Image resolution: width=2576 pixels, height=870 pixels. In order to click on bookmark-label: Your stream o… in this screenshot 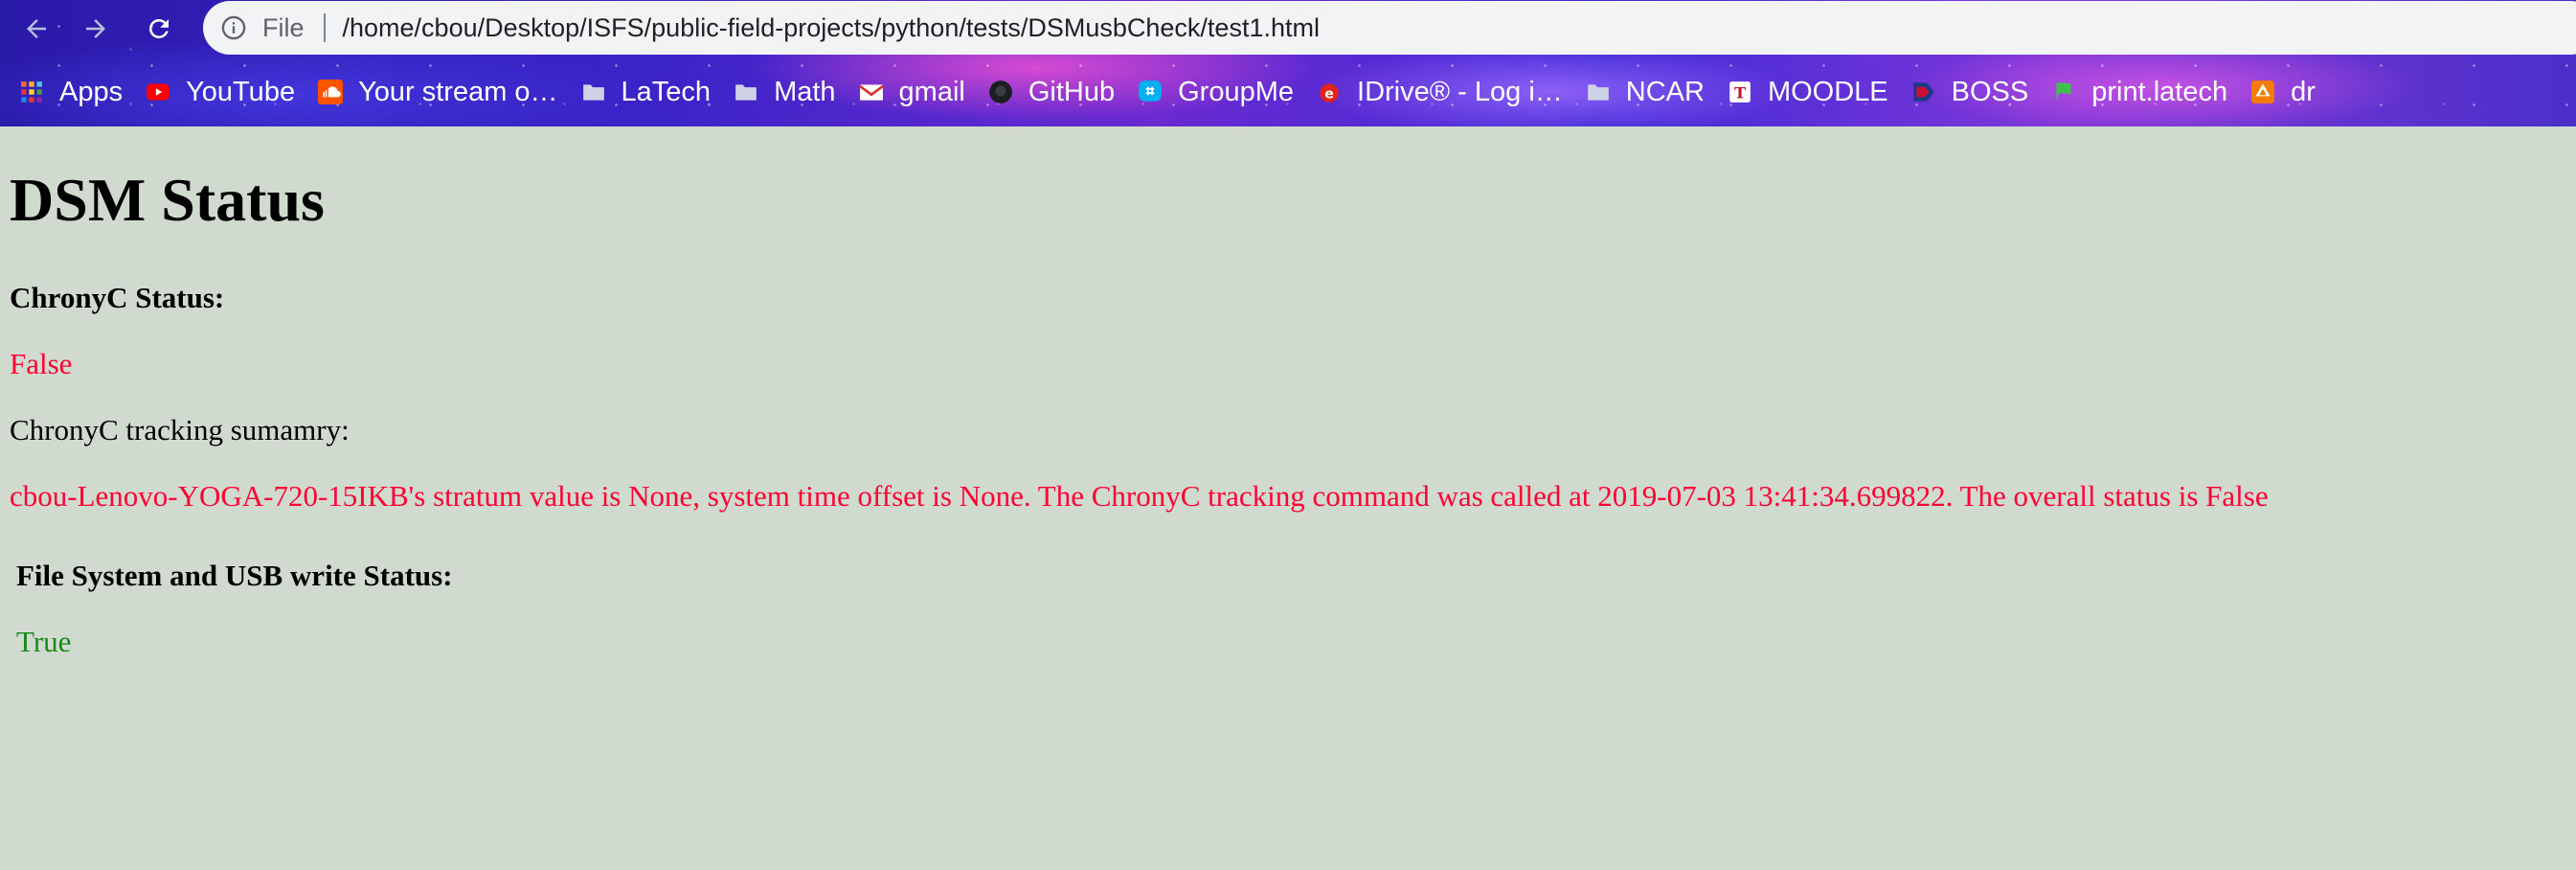, I will do `click(458, 91)`.